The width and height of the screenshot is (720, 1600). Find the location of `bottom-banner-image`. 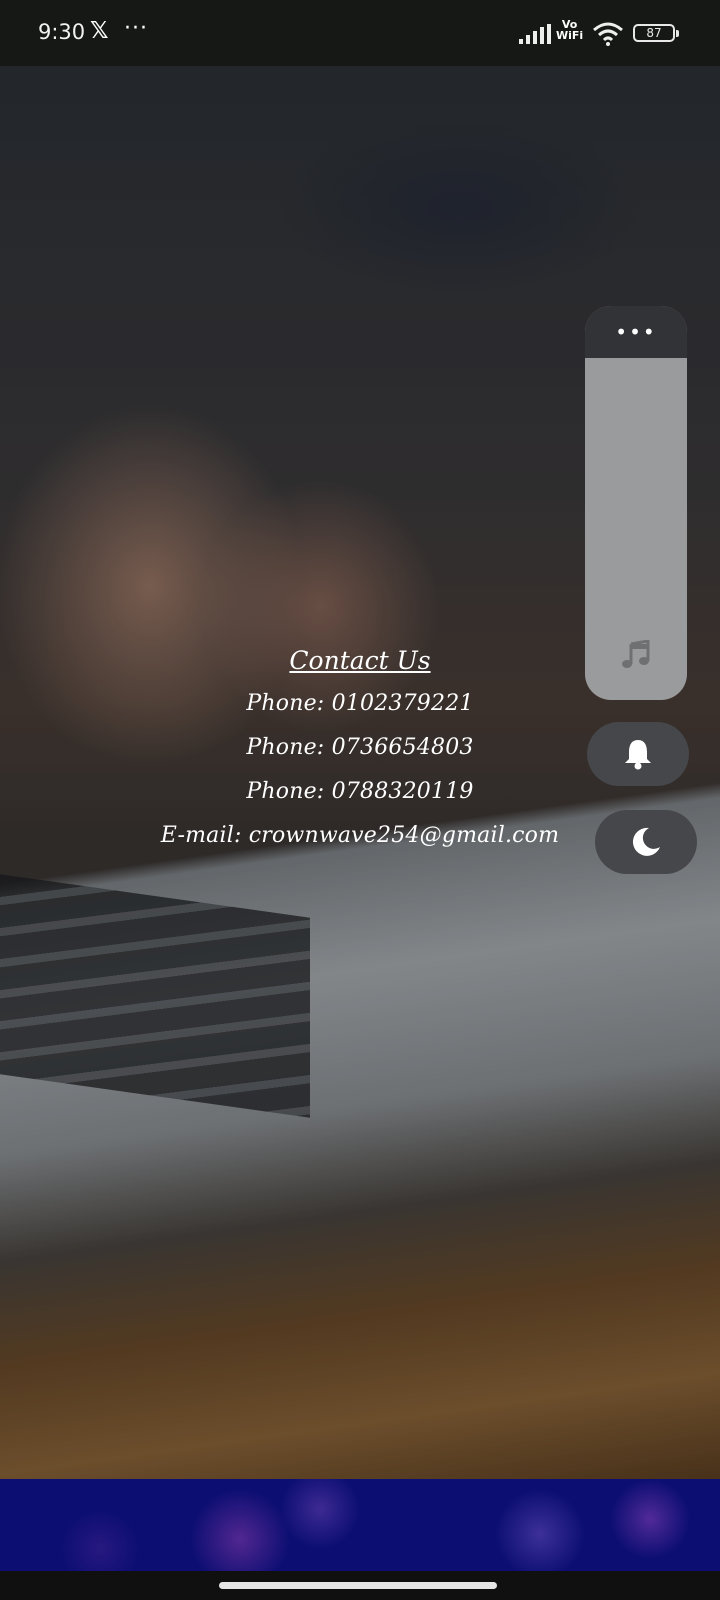

bottom-banner-image is located at coordinates (360, 1525).